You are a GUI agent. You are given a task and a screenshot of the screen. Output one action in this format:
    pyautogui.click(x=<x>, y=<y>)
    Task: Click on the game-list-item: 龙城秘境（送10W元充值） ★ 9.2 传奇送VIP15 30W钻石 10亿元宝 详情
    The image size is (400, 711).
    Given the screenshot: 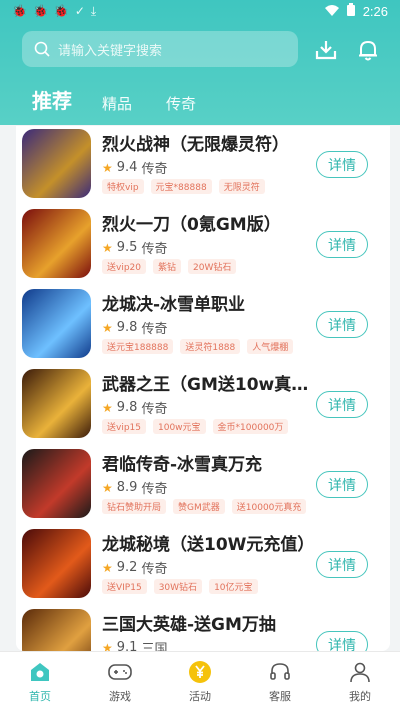 What is the action you would take?
    pyautogui.click(x=203, y=566)
    